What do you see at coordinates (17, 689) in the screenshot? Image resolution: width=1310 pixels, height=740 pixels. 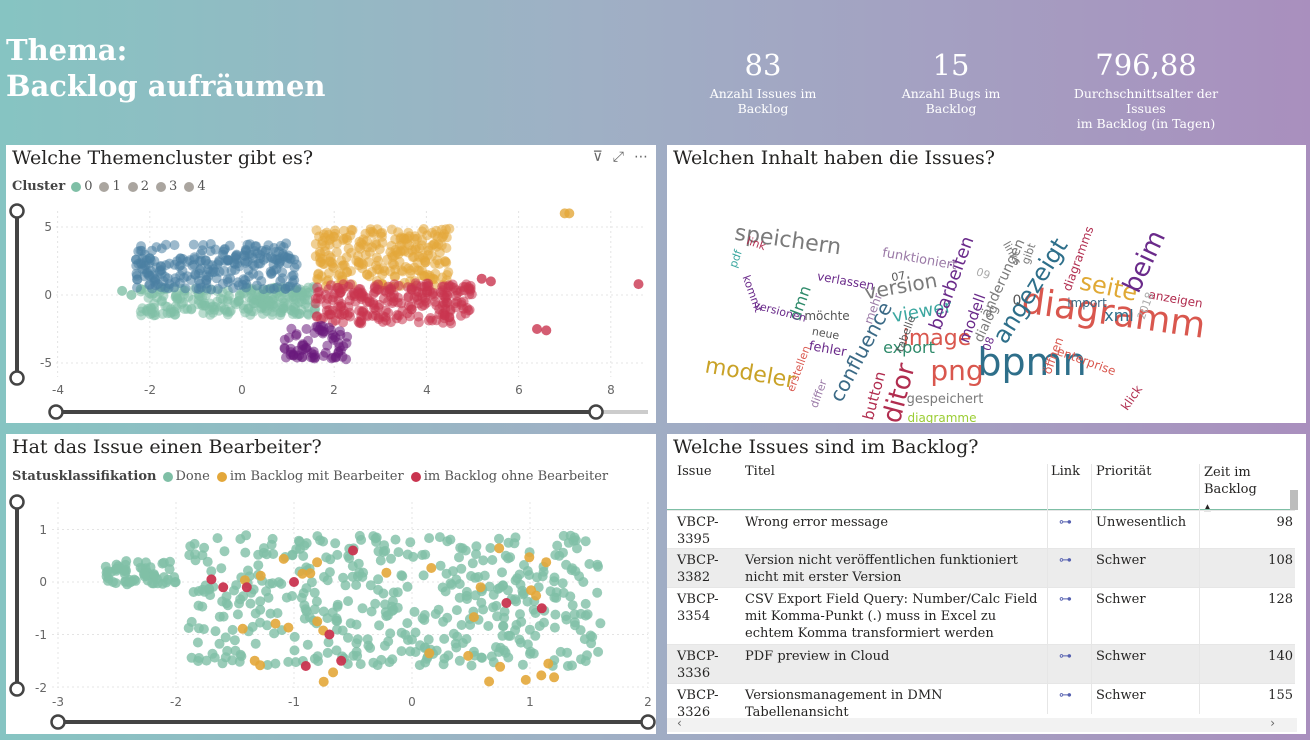 I see `y-zoom-slider-handle` at bounding box center [17, 689].